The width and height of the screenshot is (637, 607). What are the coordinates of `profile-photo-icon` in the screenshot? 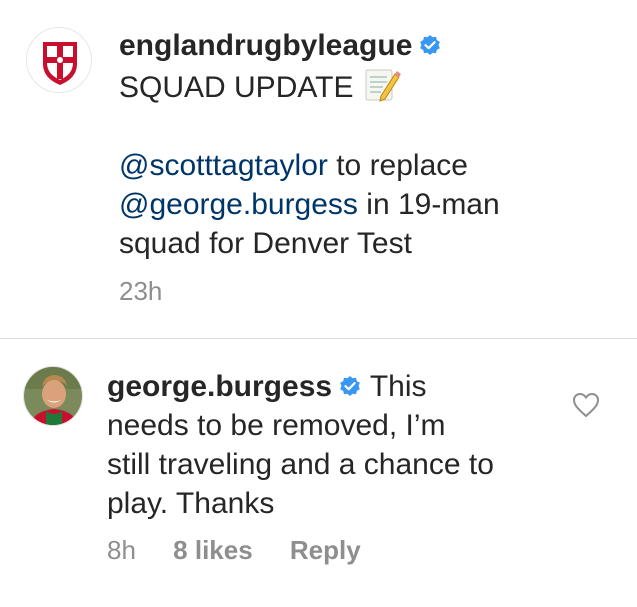 It's located at (53, 396).